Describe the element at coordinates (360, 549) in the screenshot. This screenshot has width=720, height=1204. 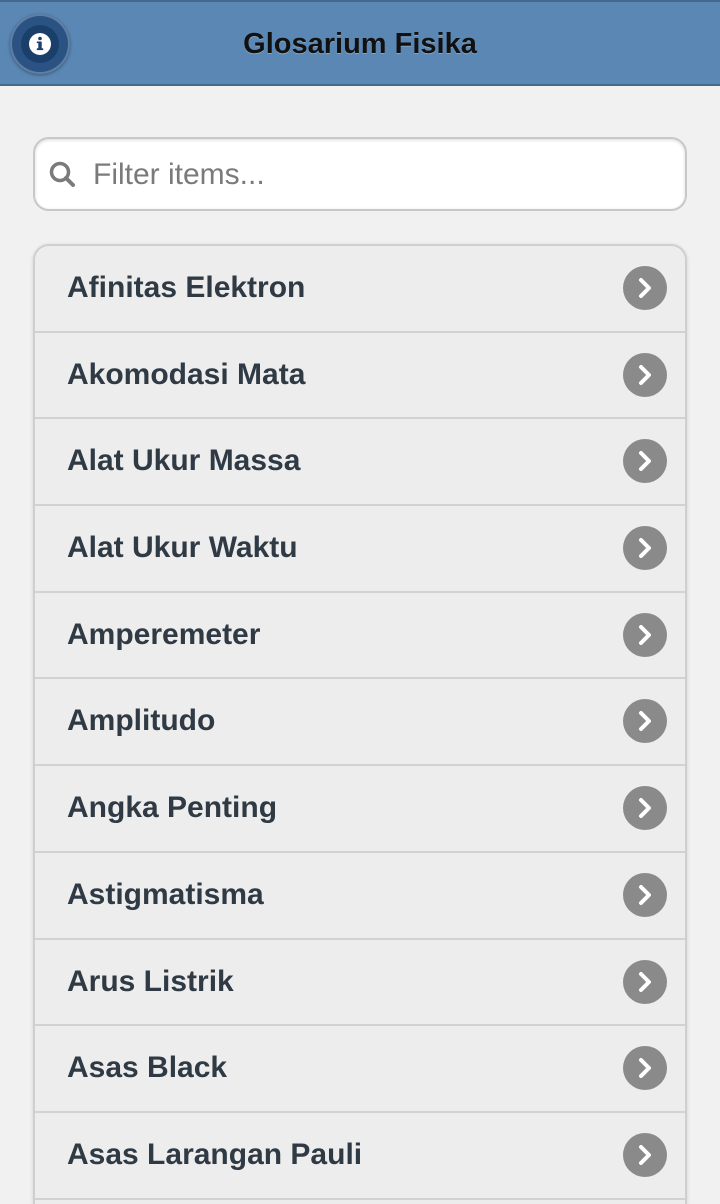
I see `list-item: Alat Ukur Waktu` at that location.